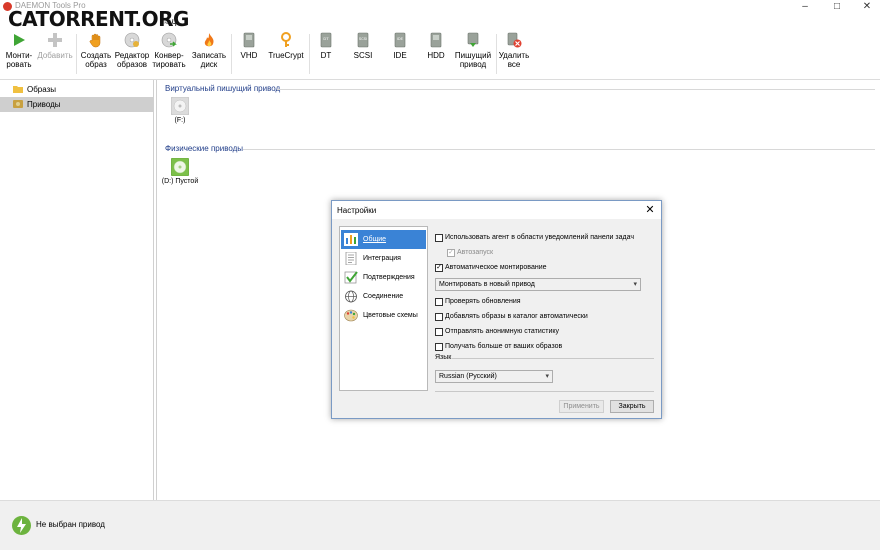 The image size is (880, 550). I want to click on nav-item-label: Соединение, so click(383, 296).